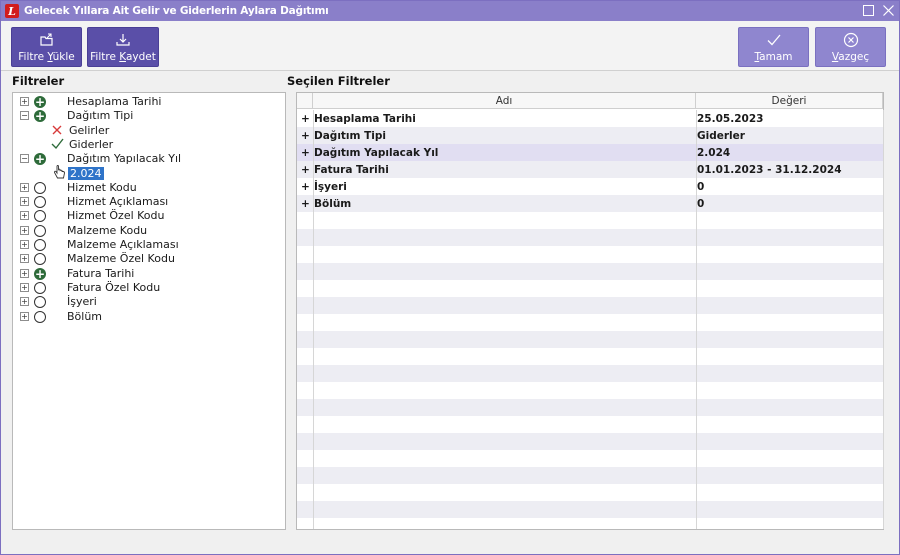 Image resolution: width=900 pixels, height=555 pixels. What do you see at coordinates (721, 135) in the screenshot?
I see `grid-cell-value: Giderler` at bounding box center [721, 135].